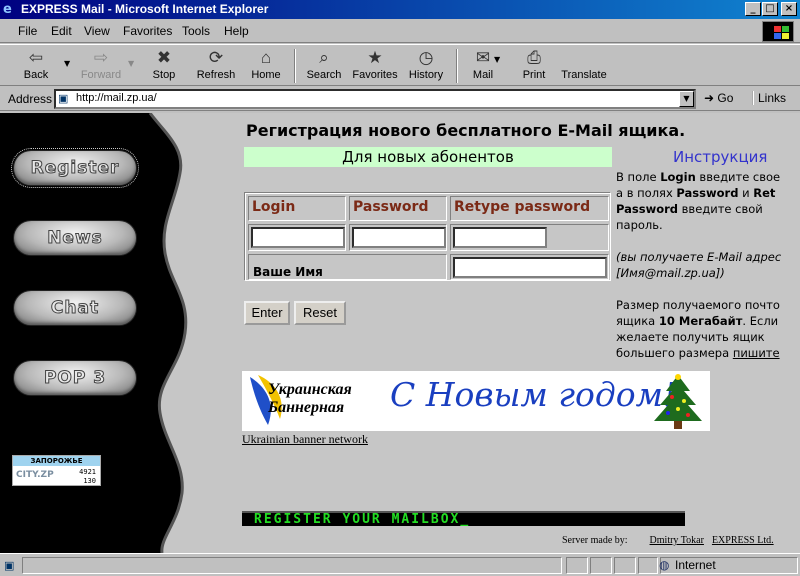 Image resolution: width=800 pixels, height=576 pixels. I want to click on email-note-line-2: [Имя@mail.zp.ua]), so click(670, 273).